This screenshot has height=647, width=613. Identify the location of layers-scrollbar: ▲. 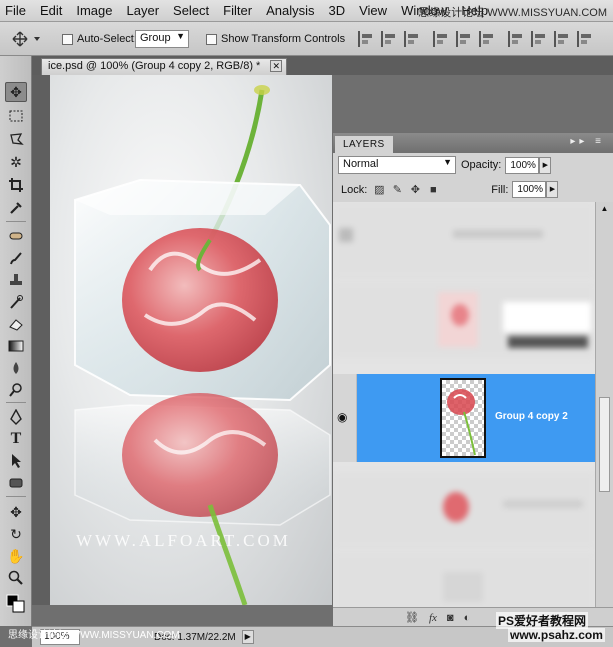
(604, 404).